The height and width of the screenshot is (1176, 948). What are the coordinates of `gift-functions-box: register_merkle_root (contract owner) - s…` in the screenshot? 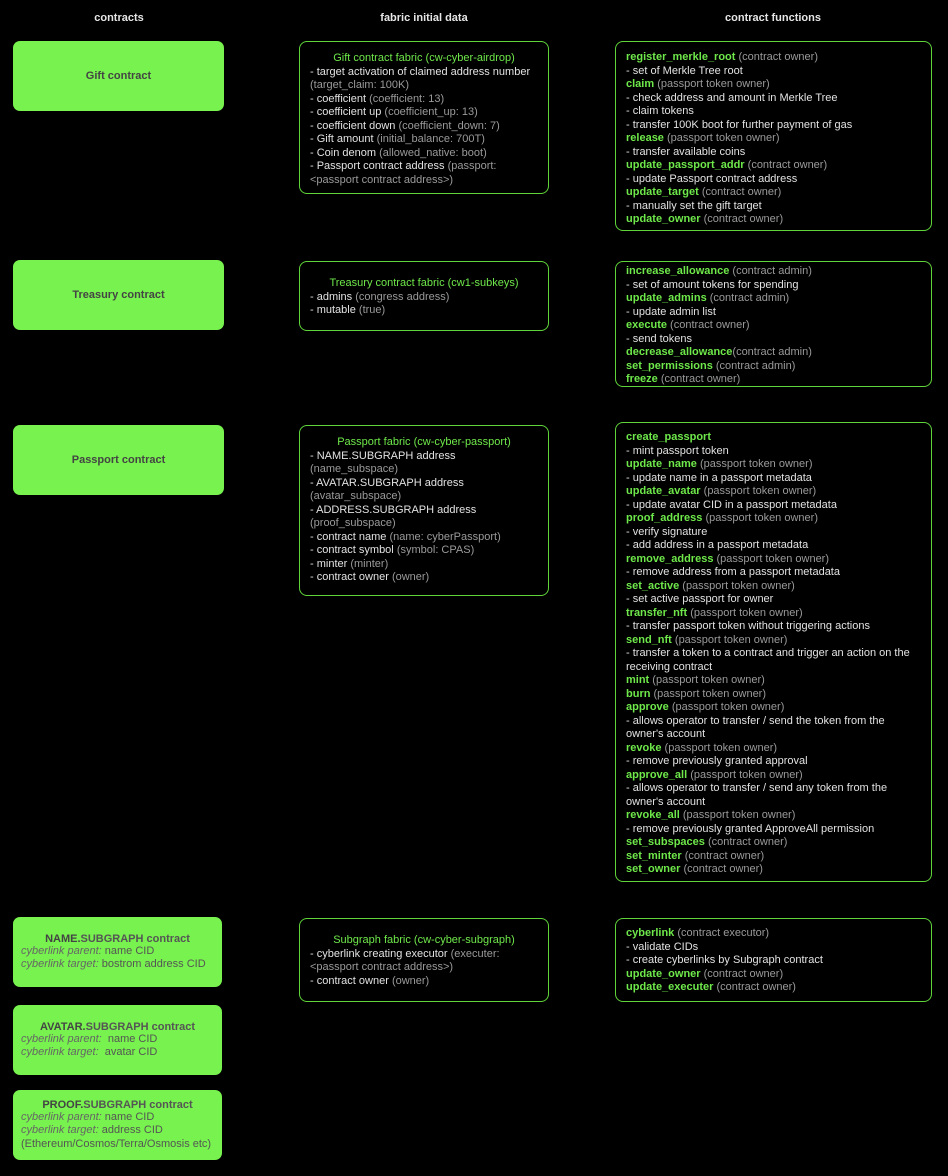 It's located at (773, 136).